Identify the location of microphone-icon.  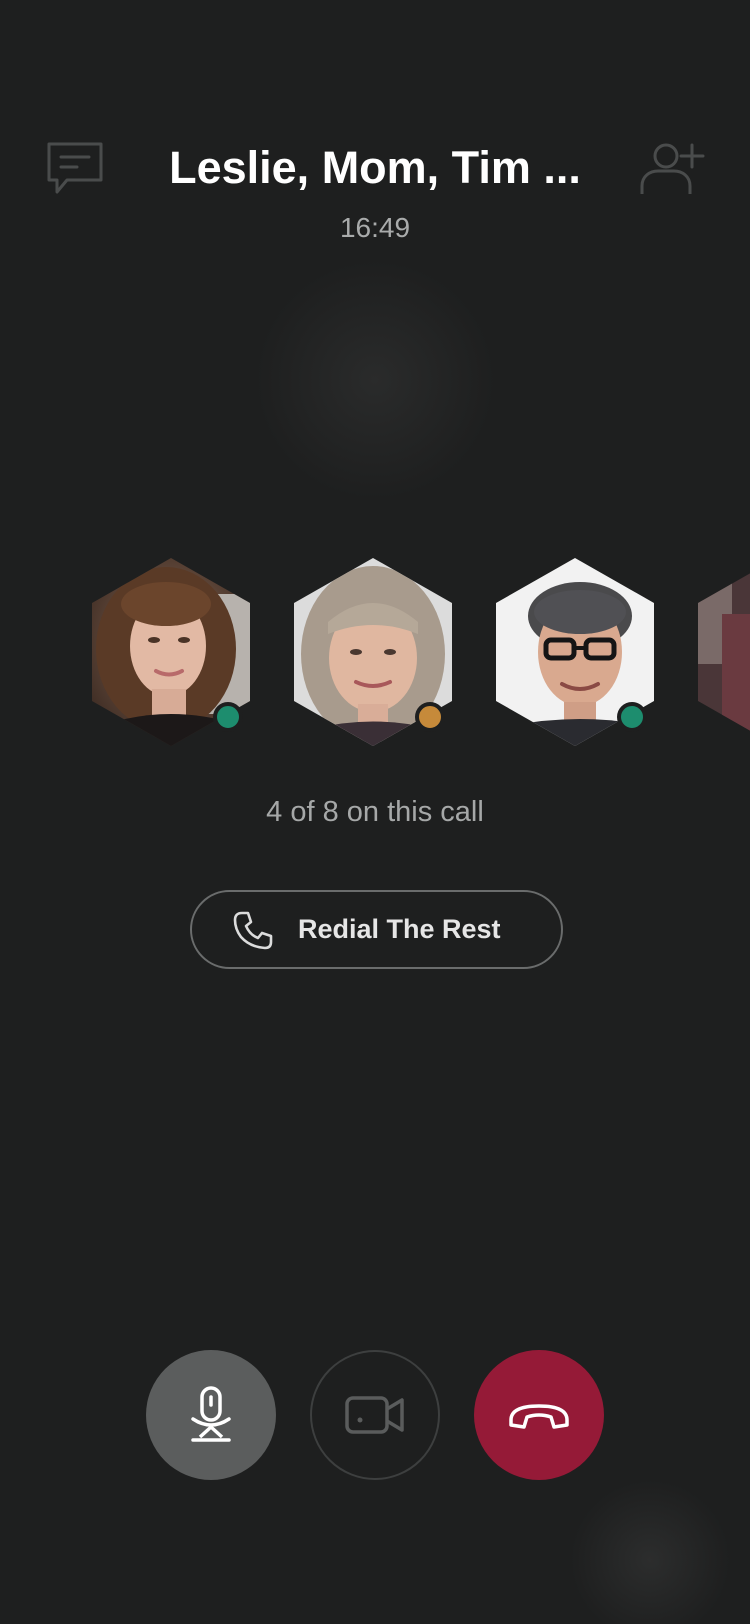
(211, 1414).